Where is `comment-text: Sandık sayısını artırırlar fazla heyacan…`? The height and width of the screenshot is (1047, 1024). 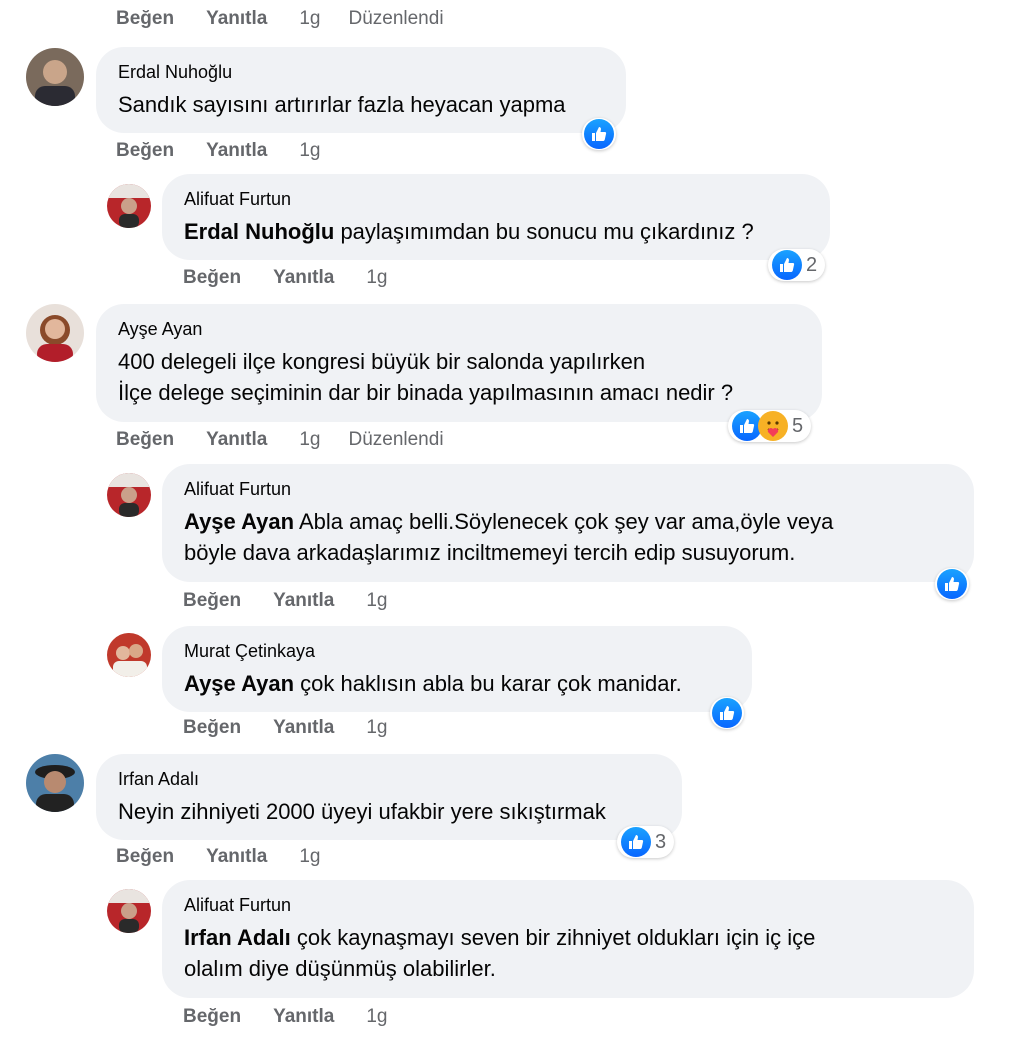
comment-text: Sandık sayısını artırırlar fazla heyacan… is located at coordinates (342, 104).